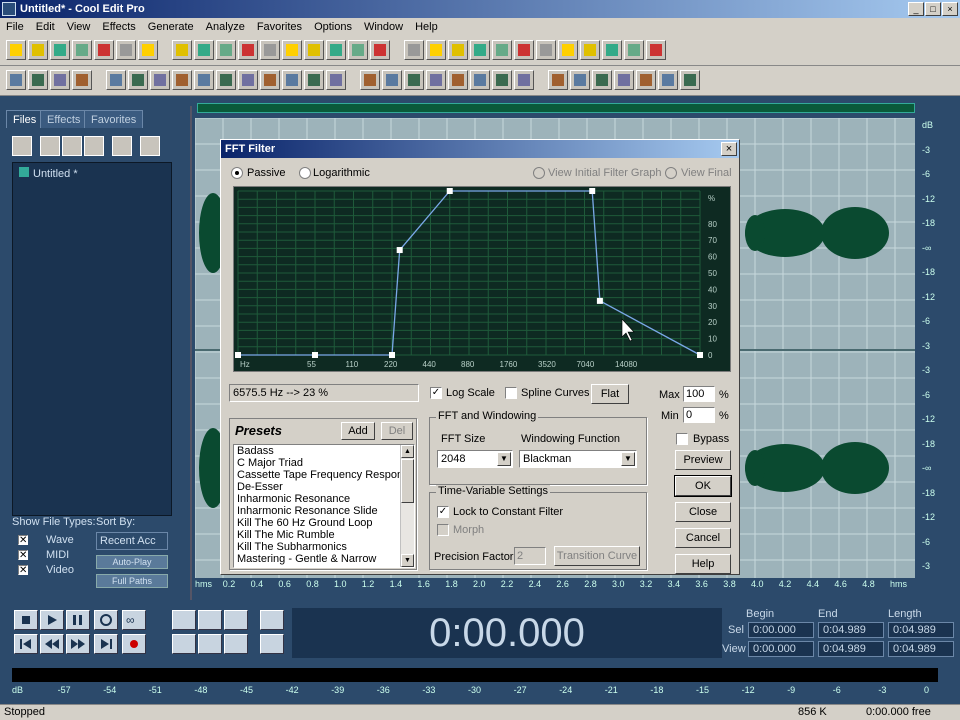  I want to click on script-icon, so click(690, 80).